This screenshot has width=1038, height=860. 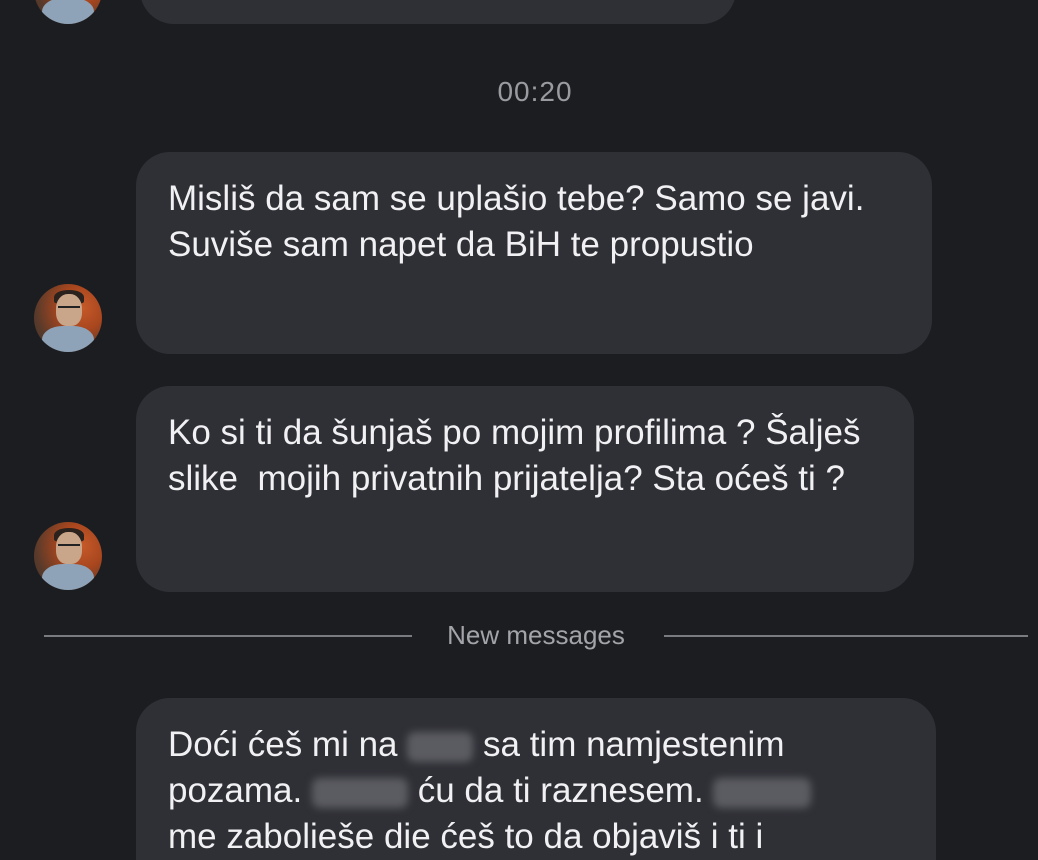 I want to click on sender-avatar-top, so click(x=68, y=12).